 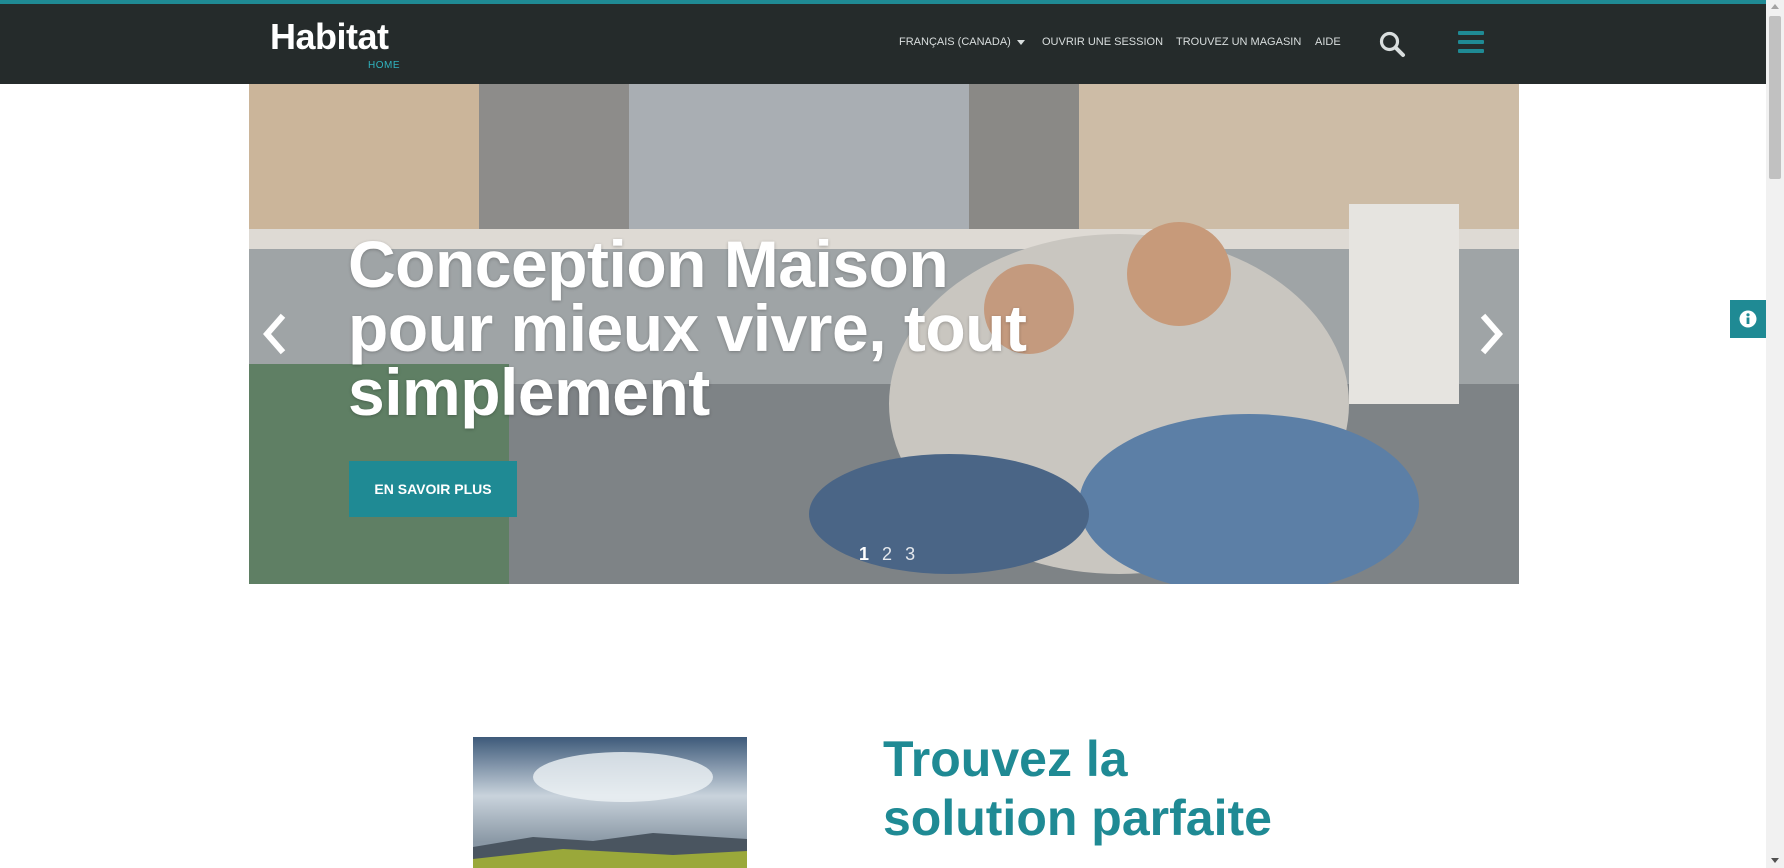 I want to click on landscape-image, so click(x=610, y=802).